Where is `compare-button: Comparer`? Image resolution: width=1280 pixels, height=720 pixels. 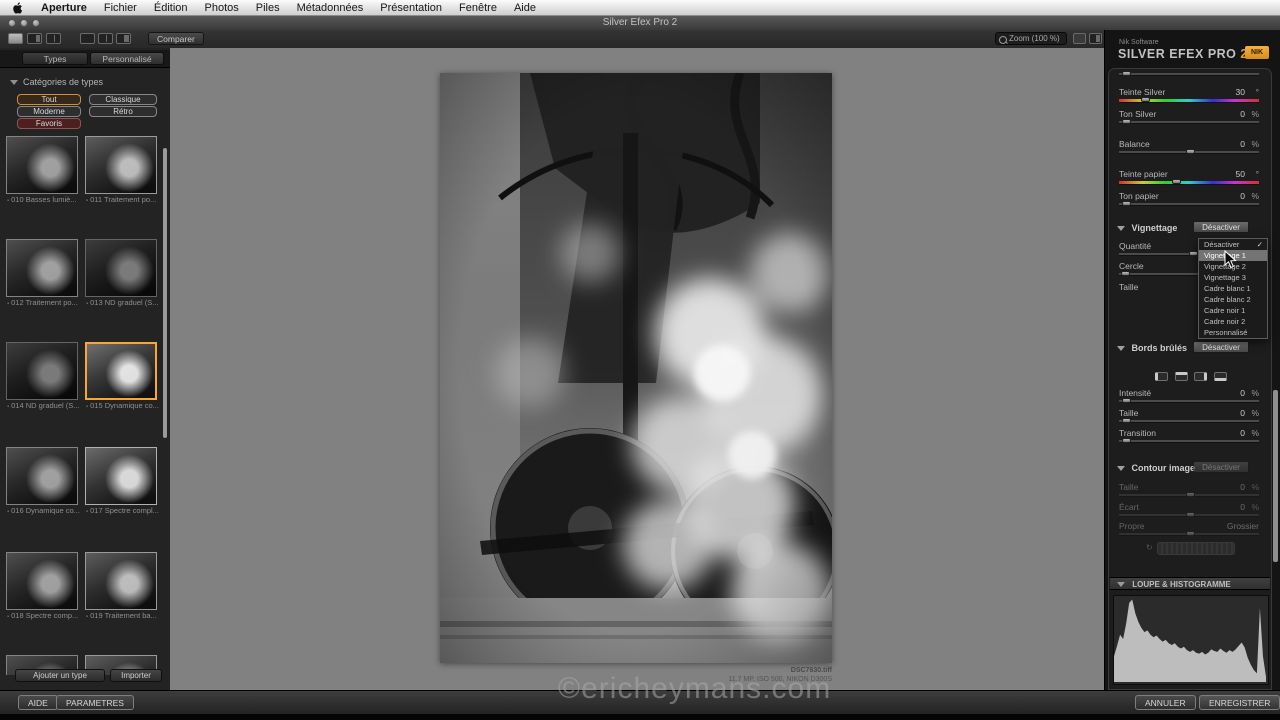
compare-button: Comparer is located at coordinates (176, 38).